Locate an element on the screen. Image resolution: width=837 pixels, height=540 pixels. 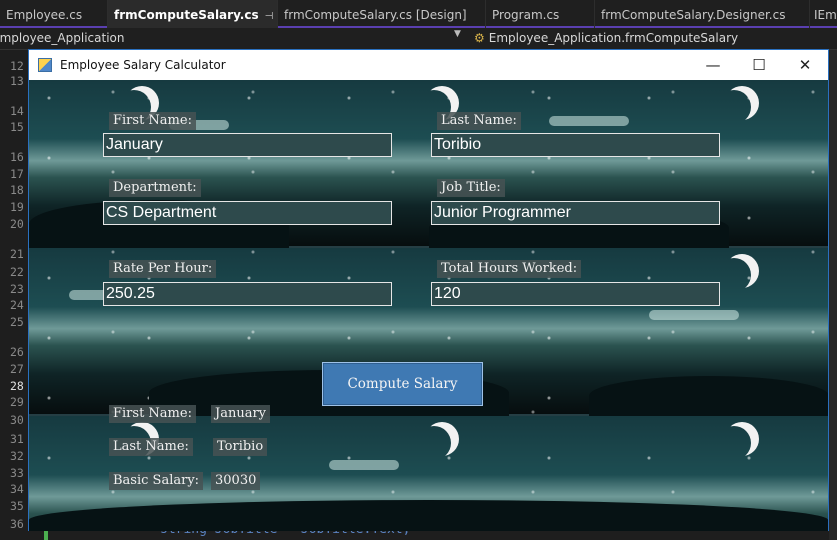
result-first-name-value: January is located at coordinates (241, 414).